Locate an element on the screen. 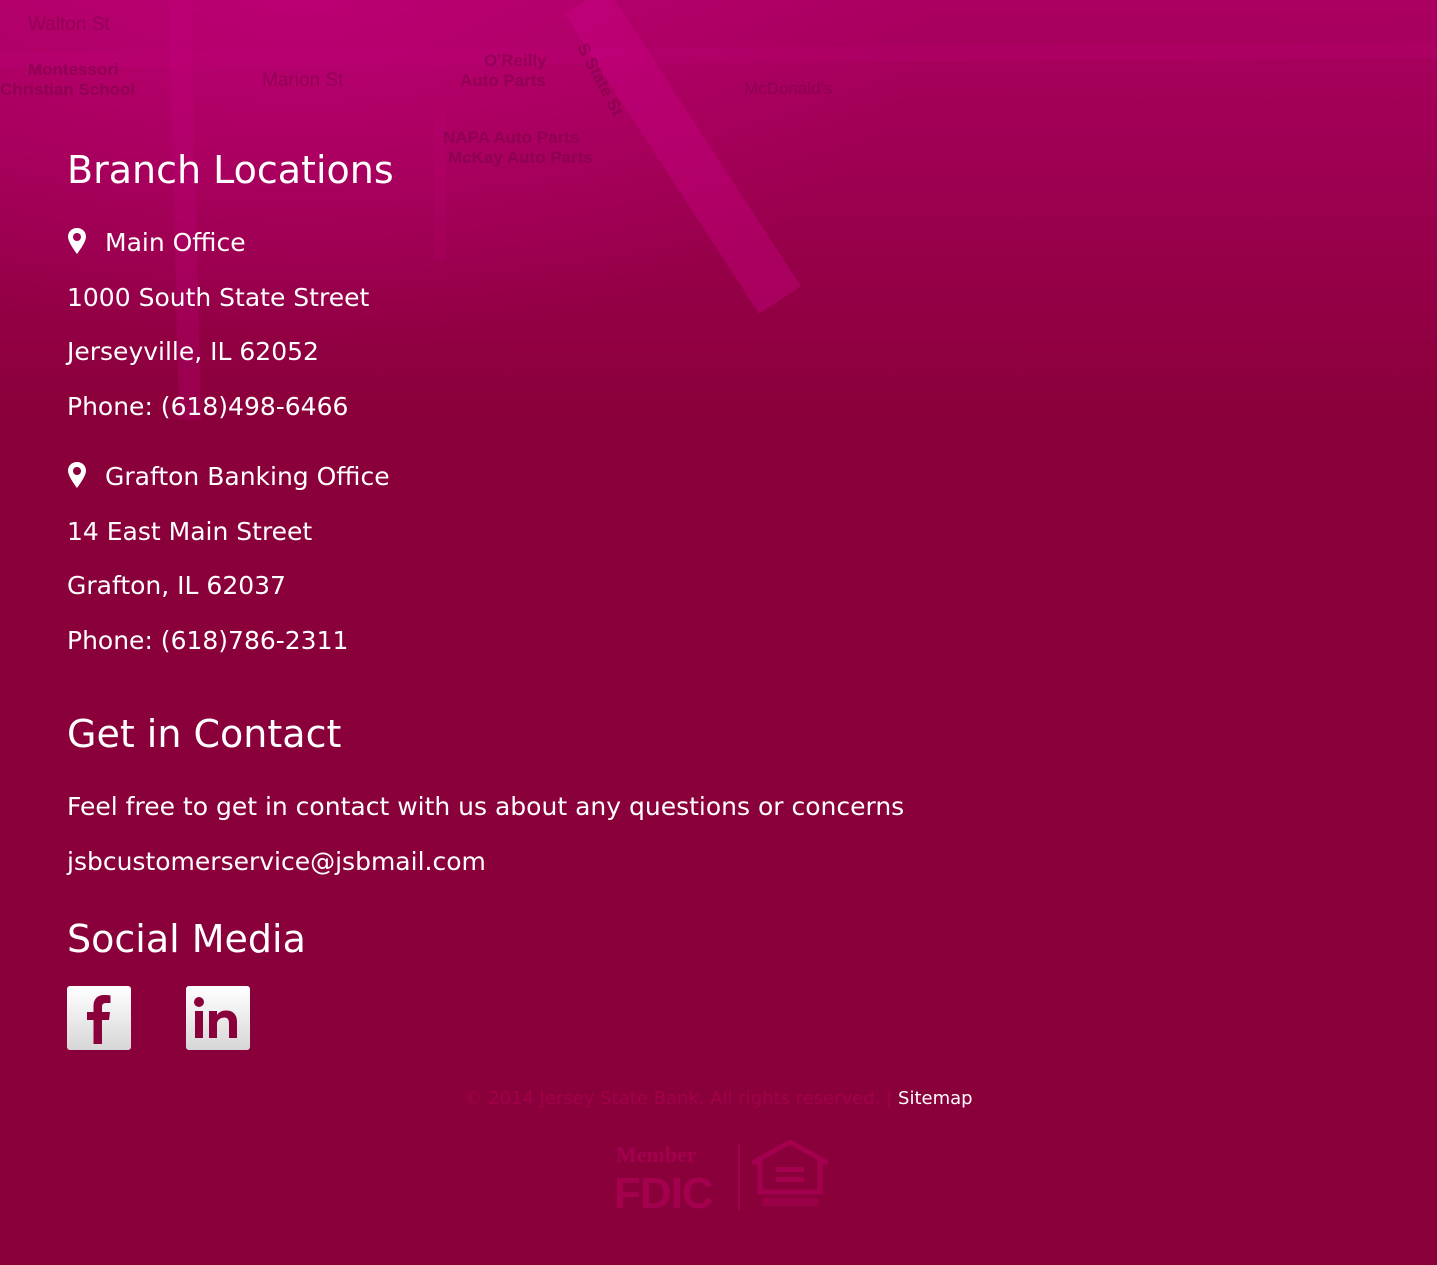 Image resolution: width=1437 pixels, height=1265 pixels. office-name-label: Main Office is located at coordinates (175, 242).